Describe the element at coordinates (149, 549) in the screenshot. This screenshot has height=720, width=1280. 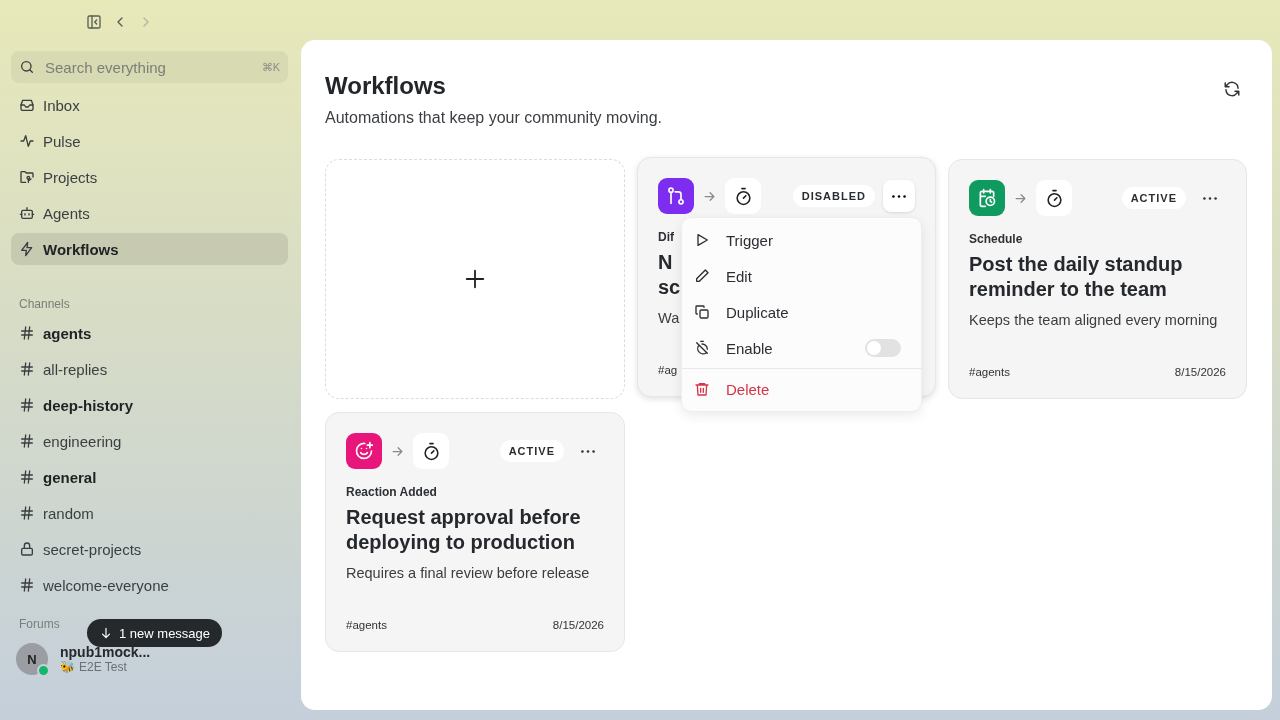
I see `channel-item: secret-projects` at that location.